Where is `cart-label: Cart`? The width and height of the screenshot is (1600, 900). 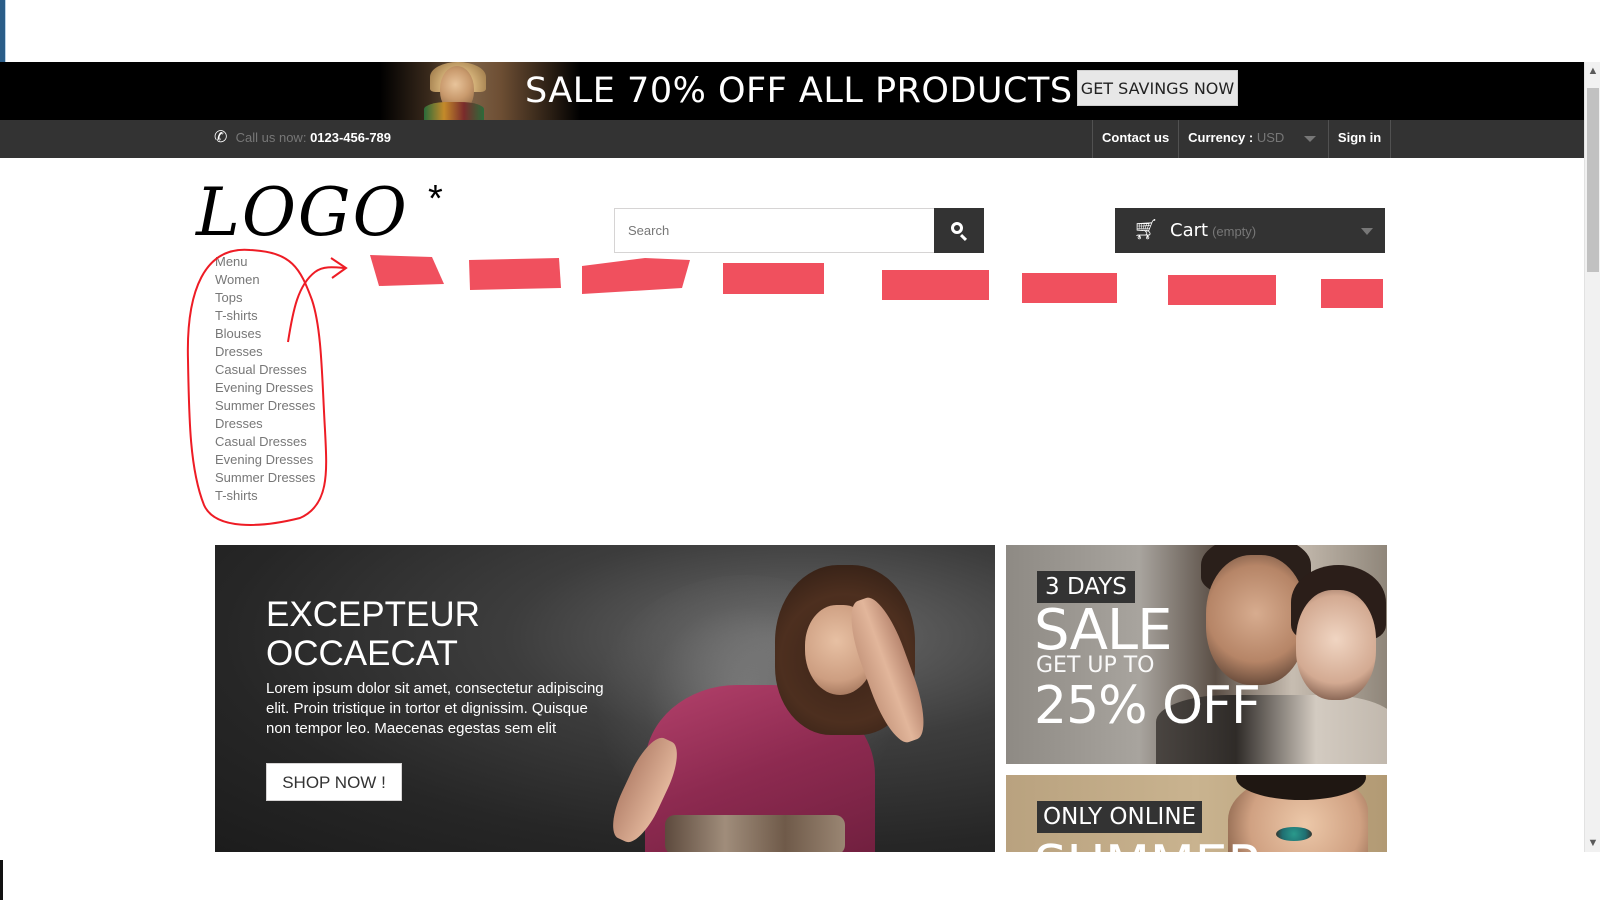 cart-label: Cart is located at coordinates (1189, 230).